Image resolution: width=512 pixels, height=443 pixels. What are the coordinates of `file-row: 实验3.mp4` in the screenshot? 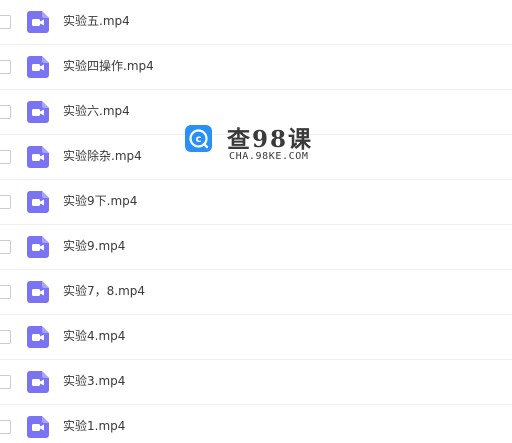 It's located at (256, 382).